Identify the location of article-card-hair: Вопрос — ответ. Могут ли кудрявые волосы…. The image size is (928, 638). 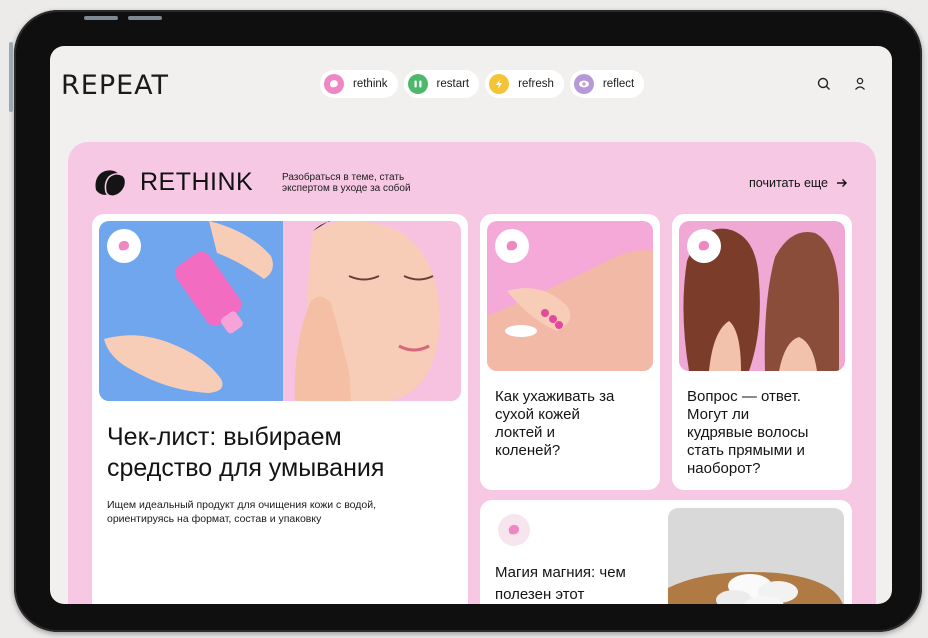
(762, 352).